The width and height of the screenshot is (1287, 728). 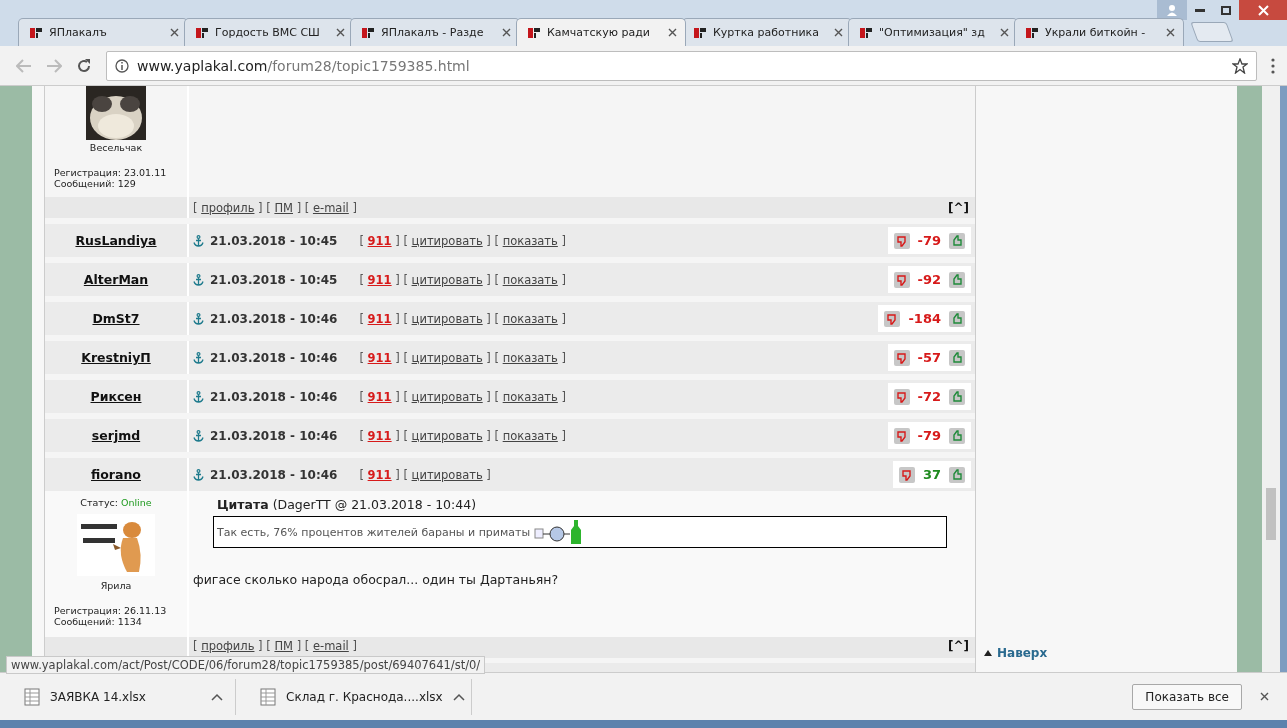 What do you see at coordinates (116, 240) in the screenshot?
I see `post-author: RusLandiya` at bounding box center [116, 240].